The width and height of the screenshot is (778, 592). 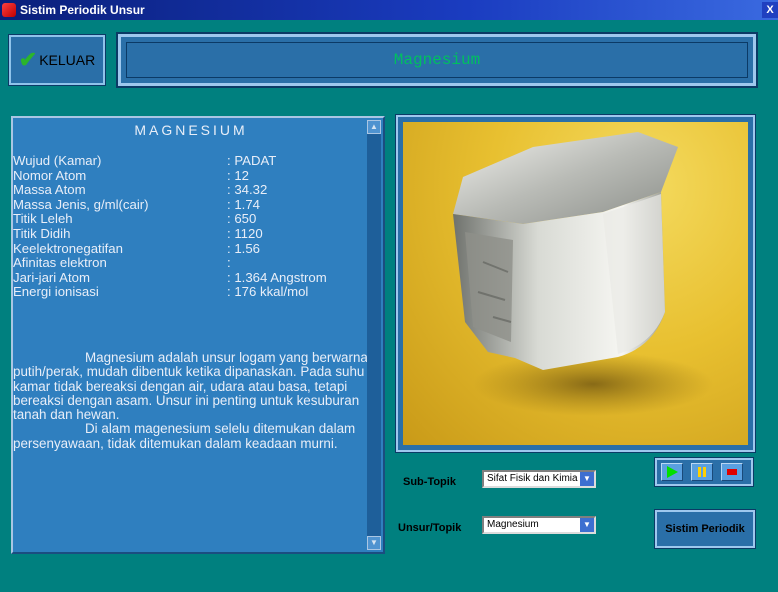 I want to click on scroll-down-button: ▼, so click(x=374, y=543).